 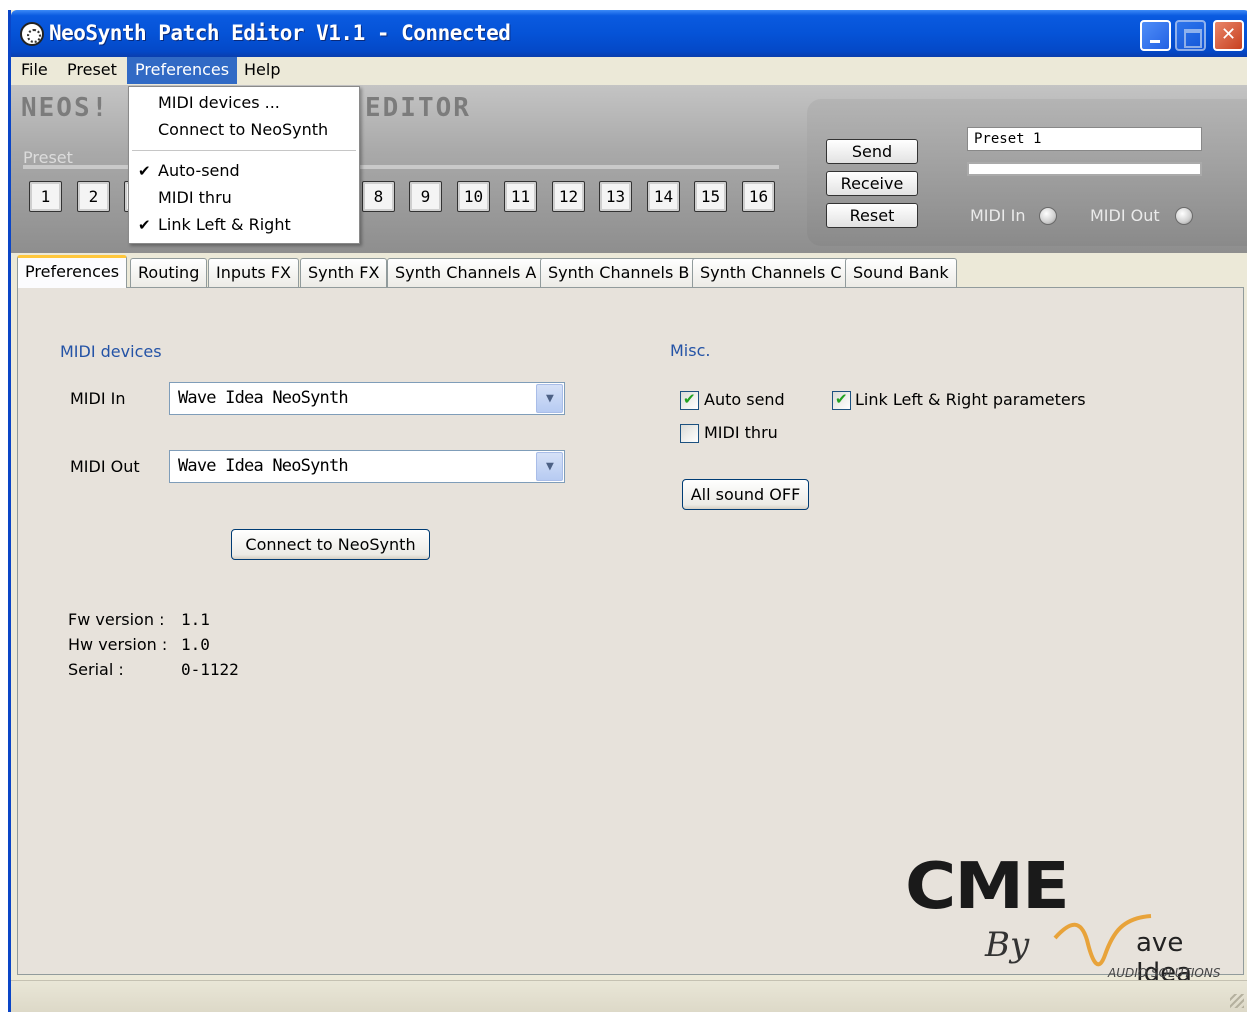 I want to click on preset-name-field: Preset 1, so click(x=1084, y=139).